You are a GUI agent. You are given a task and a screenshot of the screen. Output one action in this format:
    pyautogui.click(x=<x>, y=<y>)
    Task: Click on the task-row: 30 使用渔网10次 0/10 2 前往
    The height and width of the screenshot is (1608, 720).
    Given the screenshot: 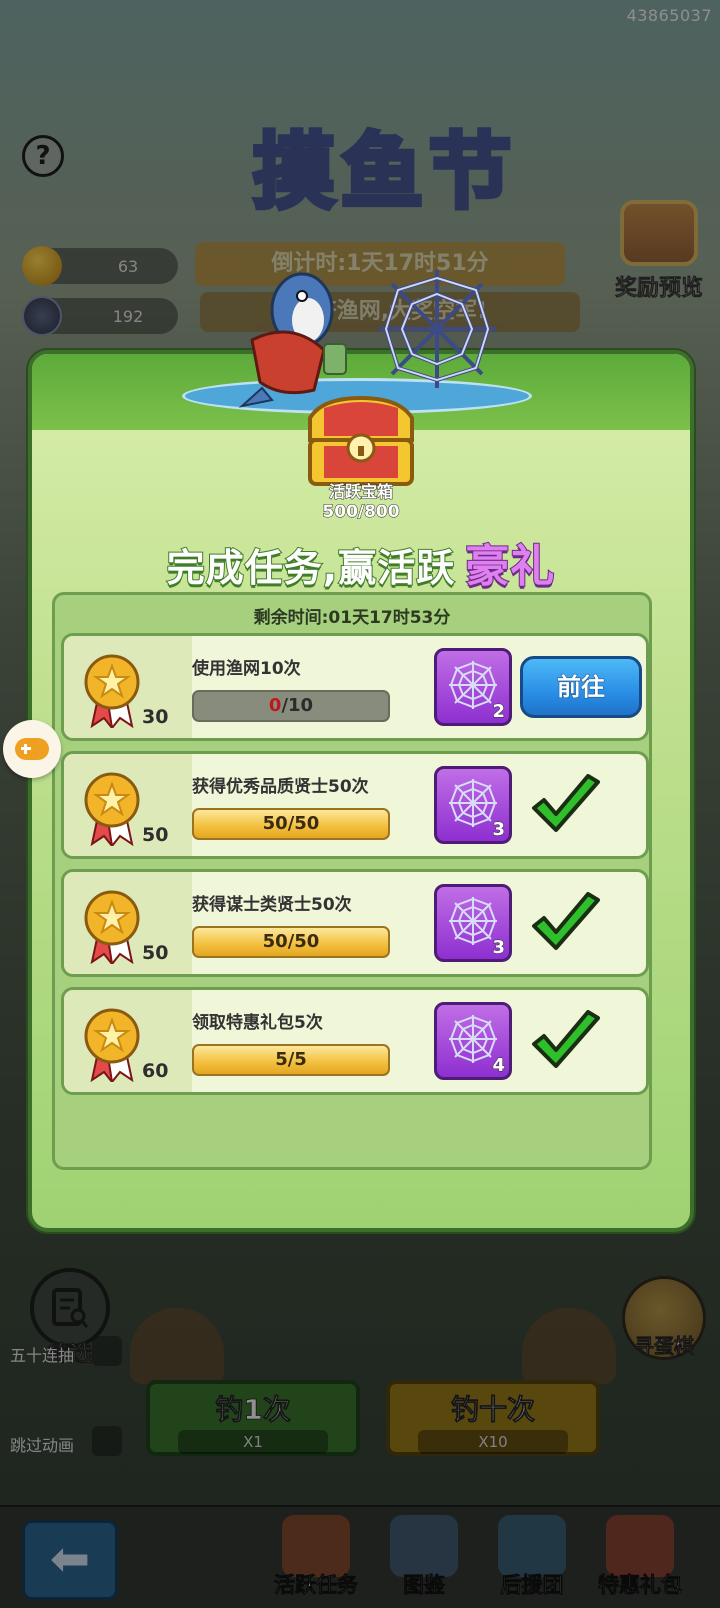 What is the action you would take?
    pyautogui.click(x=355, y=687)
    